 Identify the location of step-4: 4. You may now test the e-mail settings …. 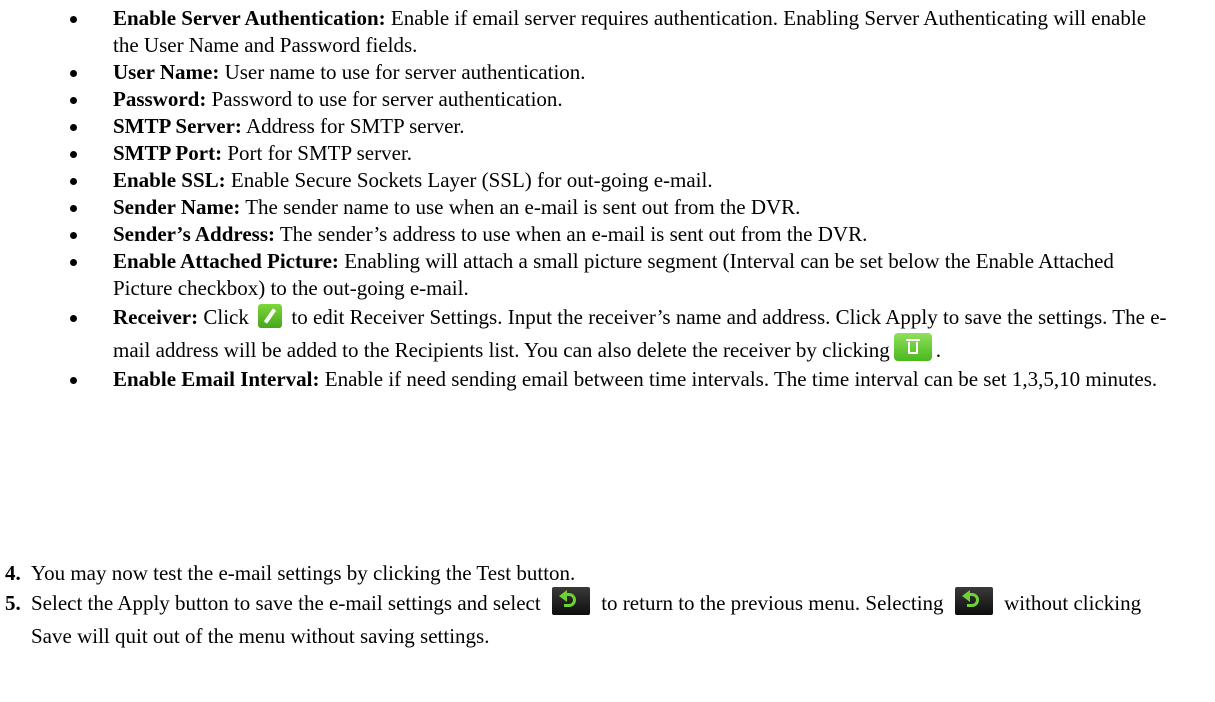
(607, 573).